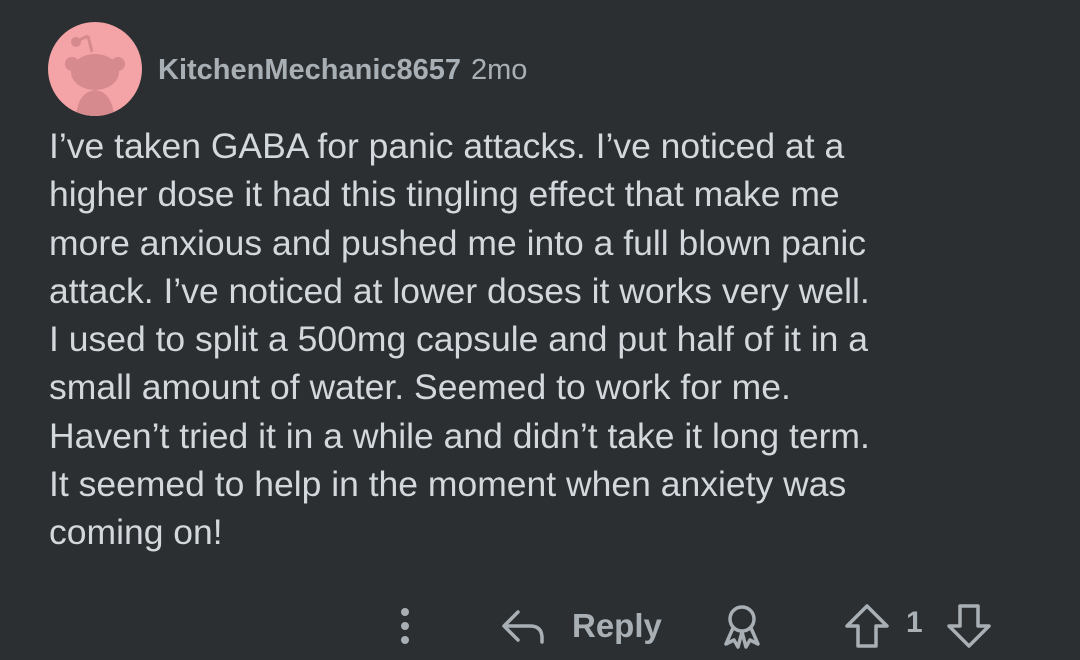  I want to click on downvote-arrow-icon, so click(969, 626).